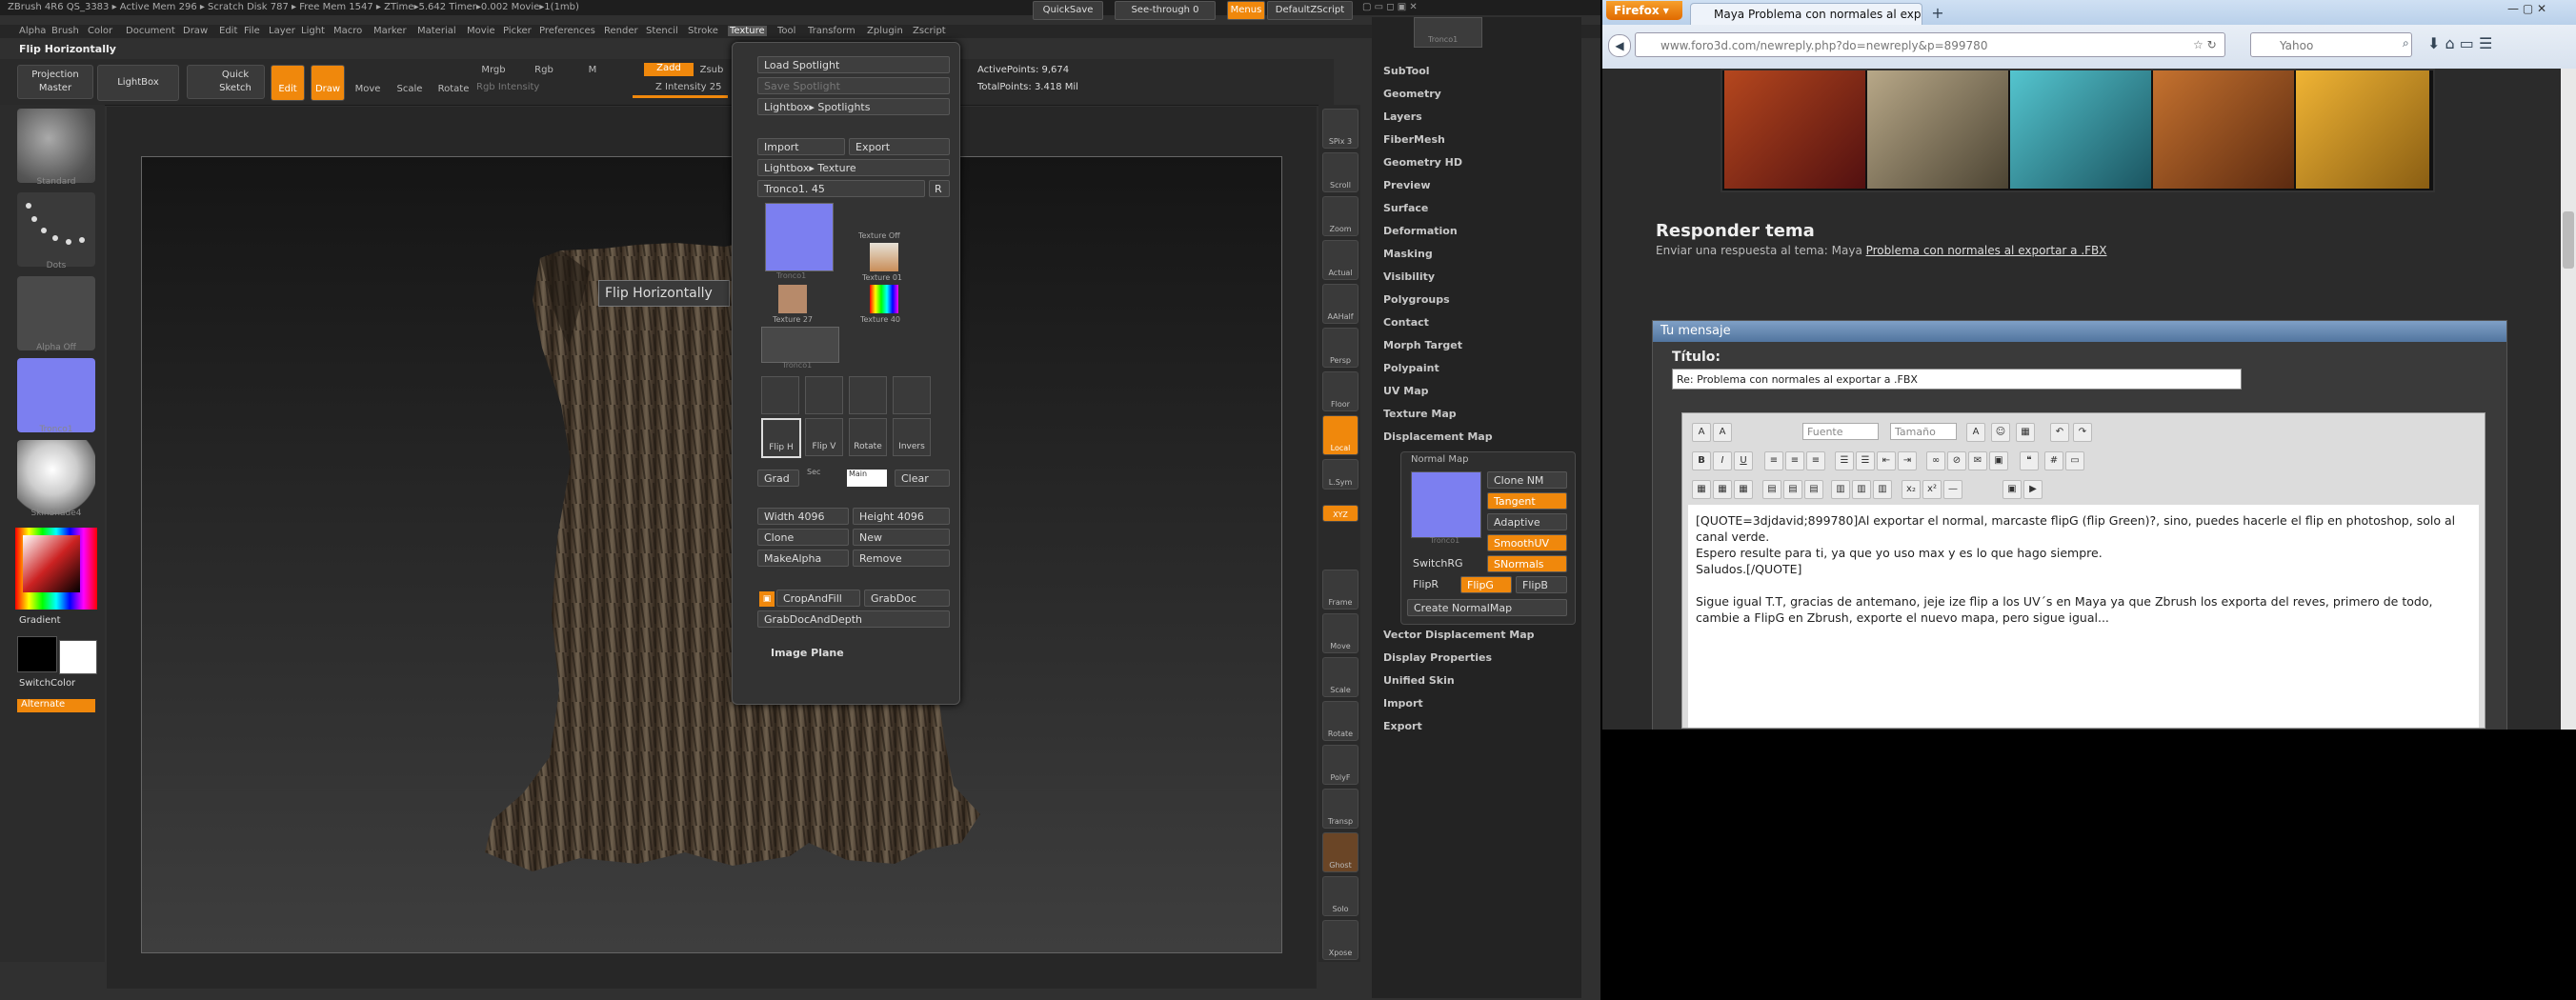 The height and width of the screenshot is (1000, 2576). What do you see at coordinates (1723, 489) in the screenshot?
I see `table-icon-2: ▦` at bounding box center [1723, 489].